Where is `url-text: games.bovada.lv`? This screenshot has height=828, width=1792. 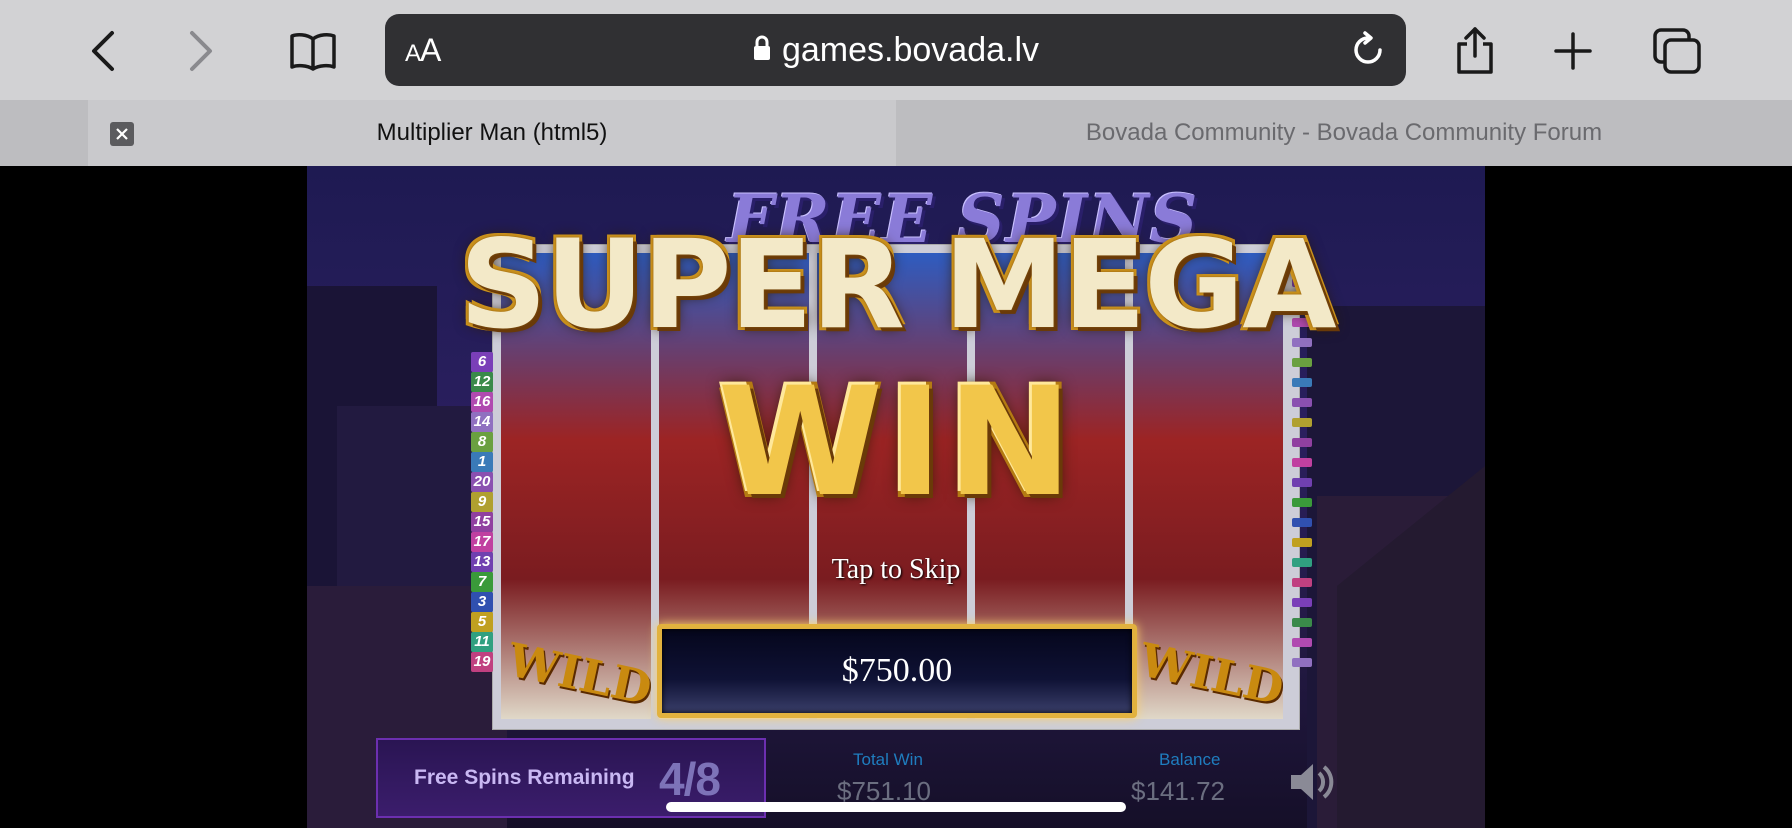
url-text: games.bovada.lv is located at coordinates (910, 49).